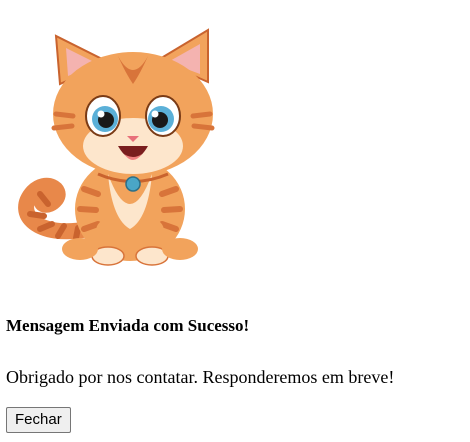 Image resolution: width=470 pixels, height=442 pixels. What do you see at coordinates (38, 420) in the screenshot?
I see `close-button: Fechar` at bounding box center [38, 420].